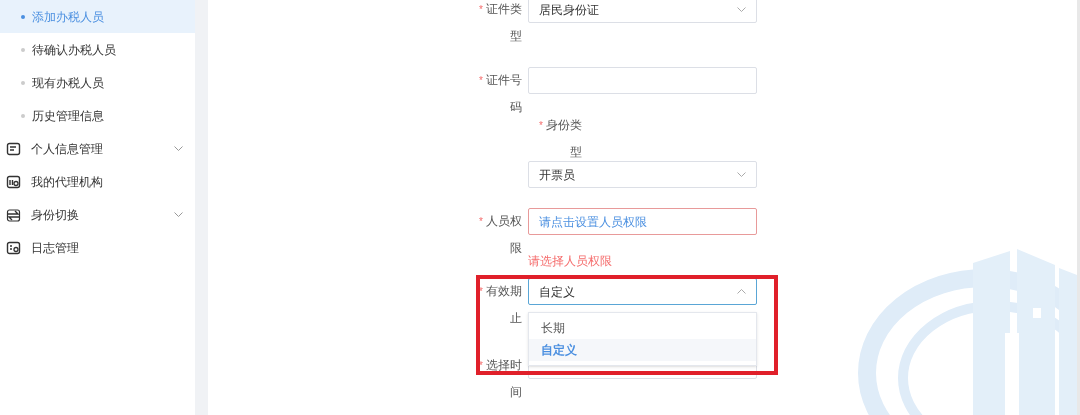  Describe the element at coordinates (642, 80) in the screenshot. I see `input-field` at that location.